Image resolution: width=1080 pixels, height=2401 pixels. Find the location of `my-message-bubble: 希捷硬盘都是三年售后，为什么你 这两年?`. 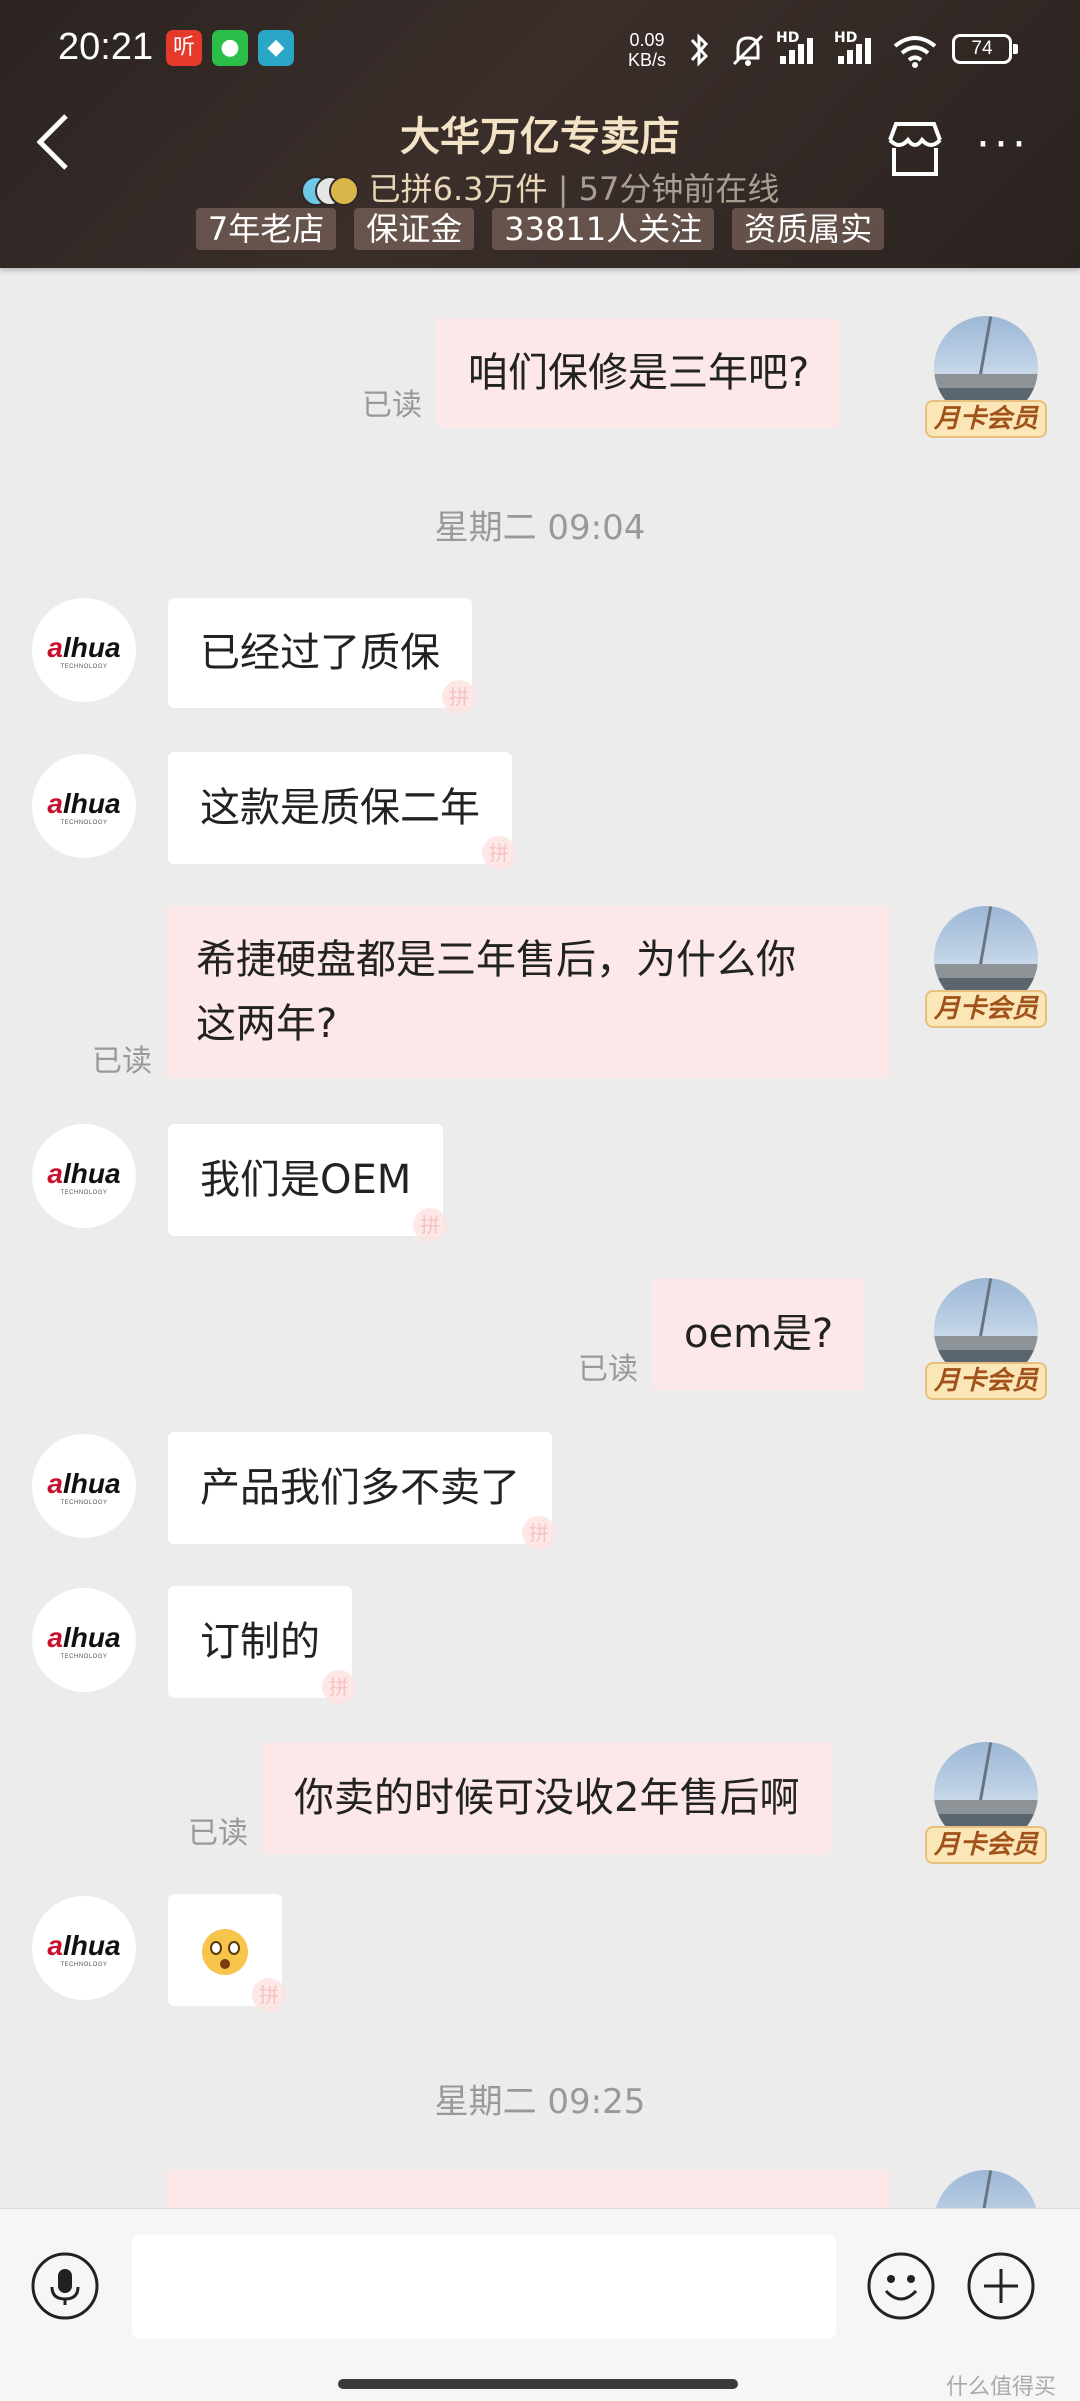

my-message-bubble: 希捷硬盘都是三年售后，为什么你 这两年? is located at coordinates (528, 992).